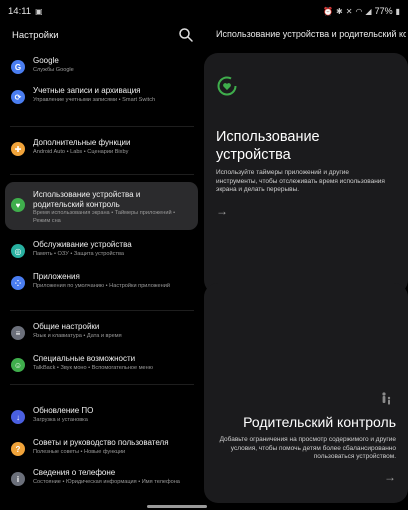 The width and height of the screenshot is (408, 510). Describe the element at coordinates (319, 422) in the screenshot. I see `card-heading: Родительский контроль` at that location.